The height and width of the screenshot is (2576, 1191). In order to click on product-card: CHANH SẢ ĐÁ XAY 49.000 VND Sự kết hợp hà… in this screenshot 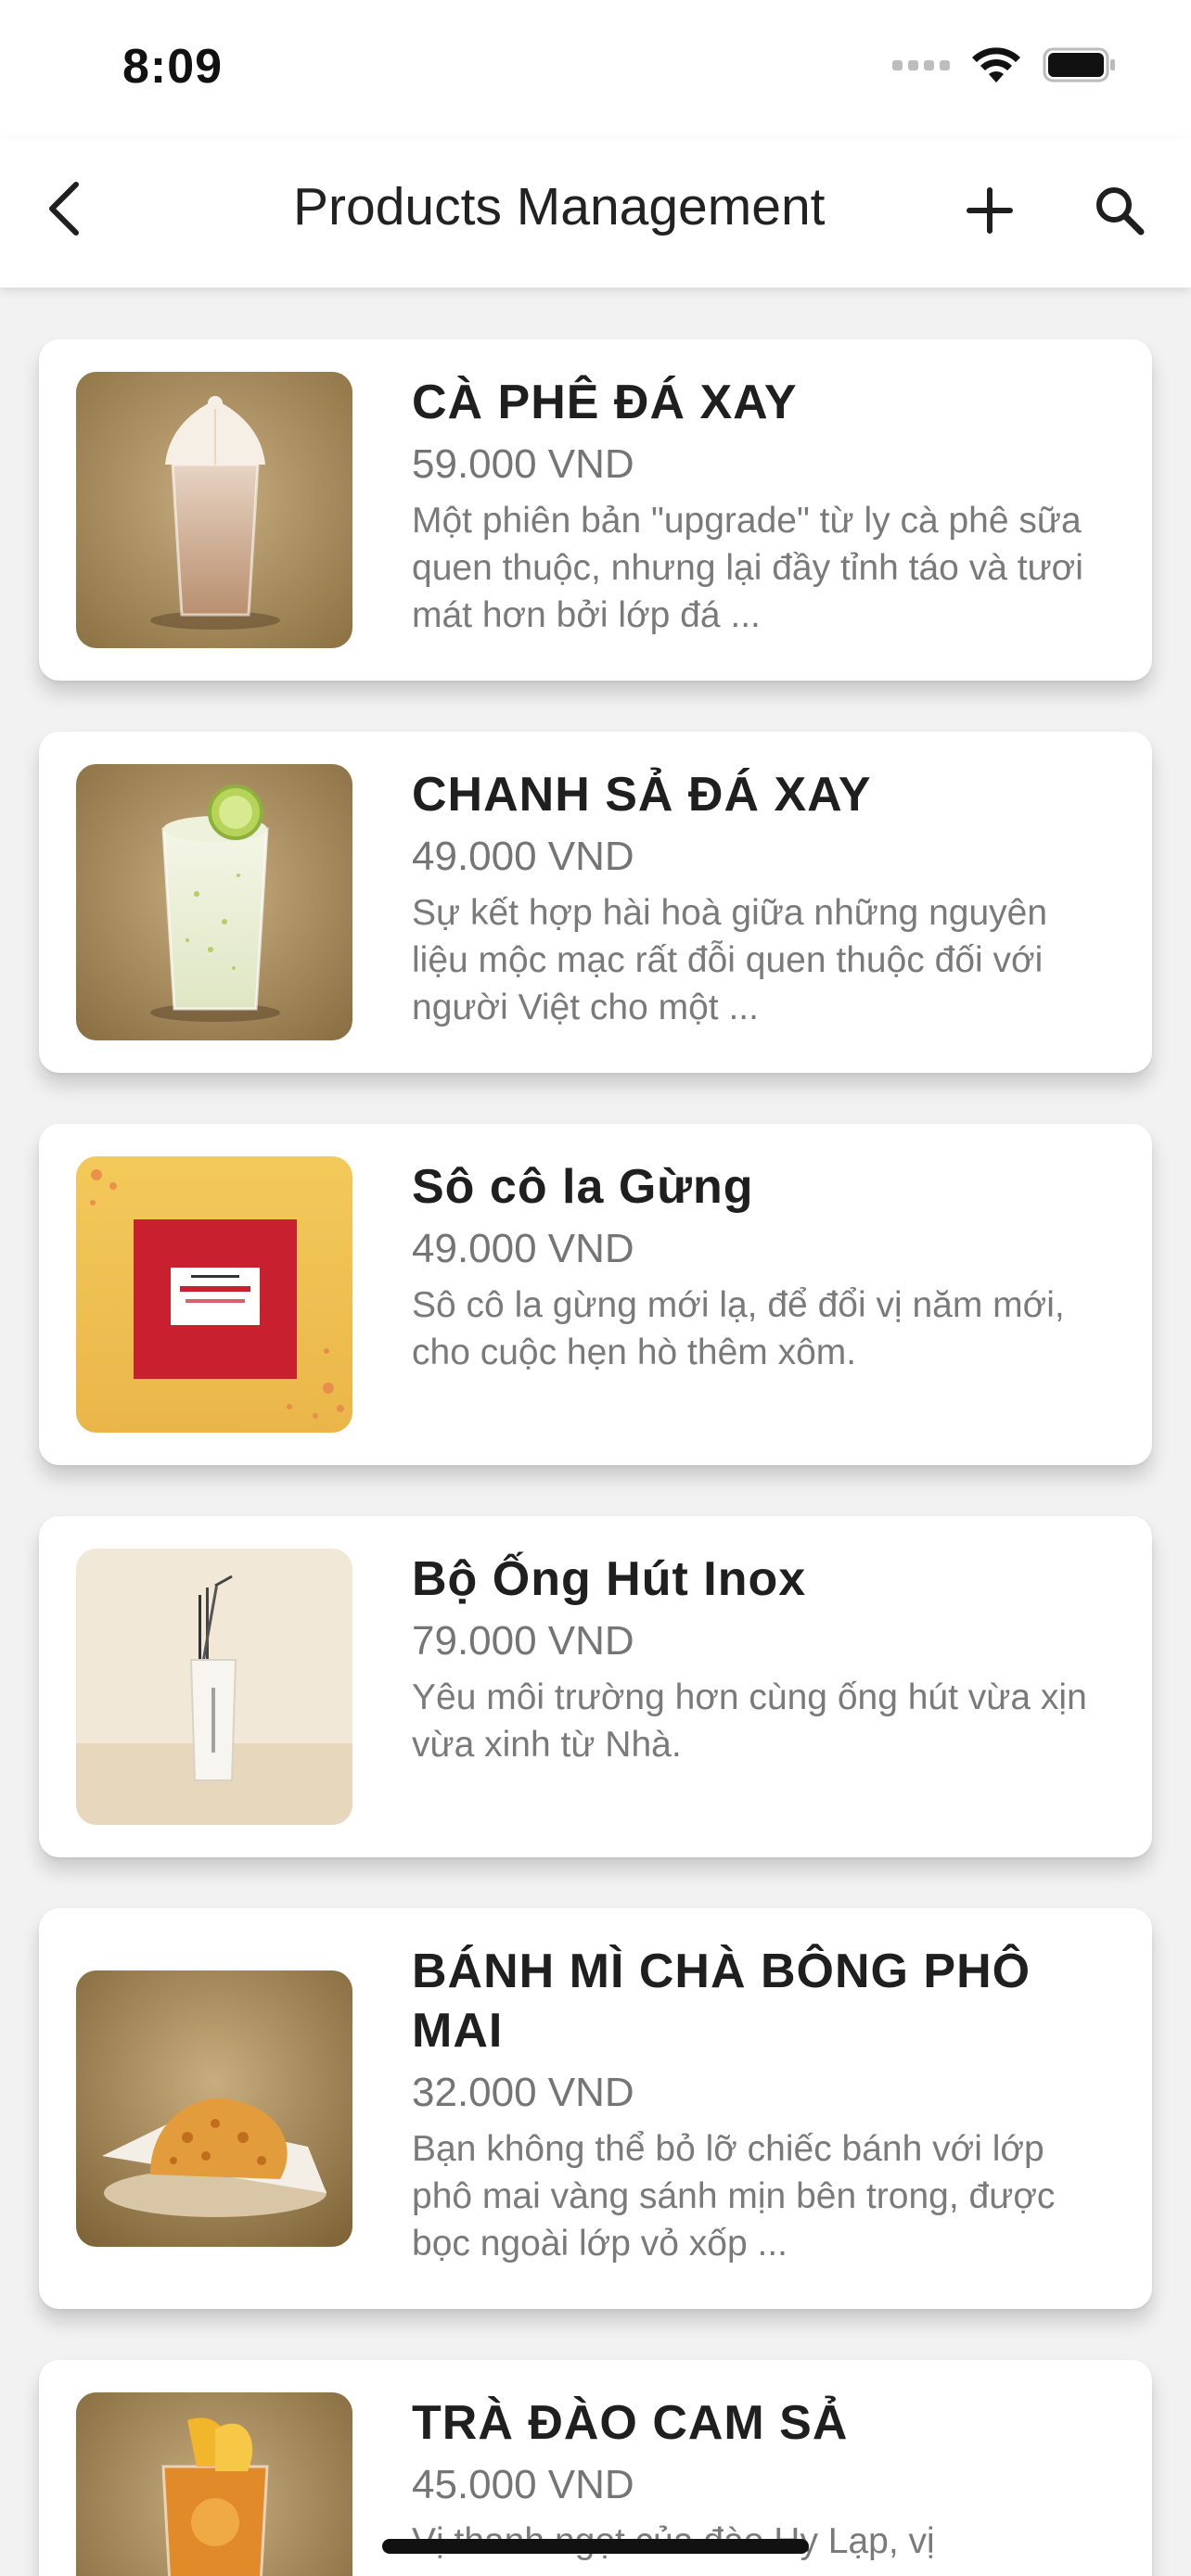, I will do `click(595, 903)`.